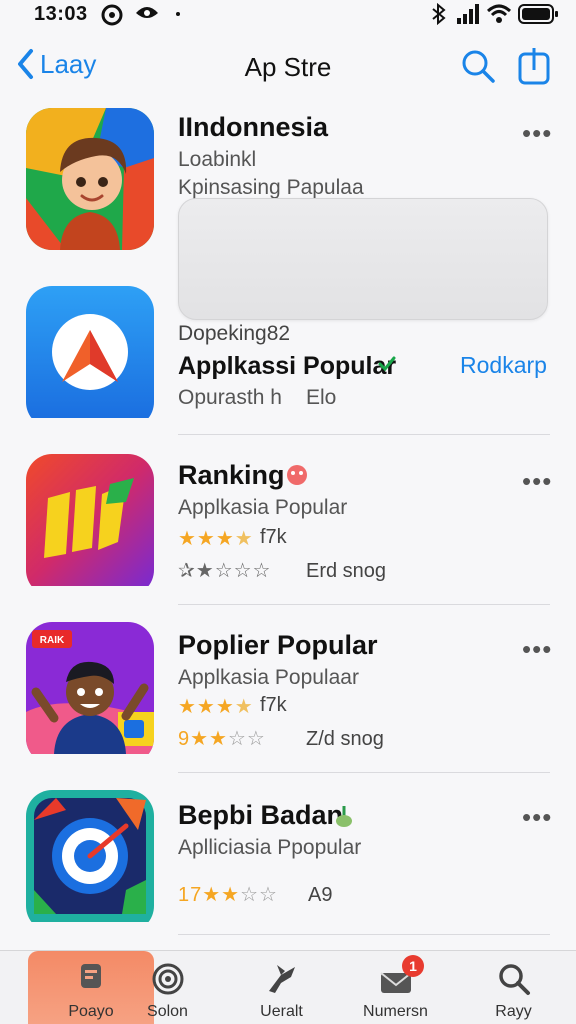 The width and height of the screenshot is (576, 1024). What do you see at coordinates (90, 693) in the screenshot?
I see `app-icon: RAIK` at bounding box center [90, 693].